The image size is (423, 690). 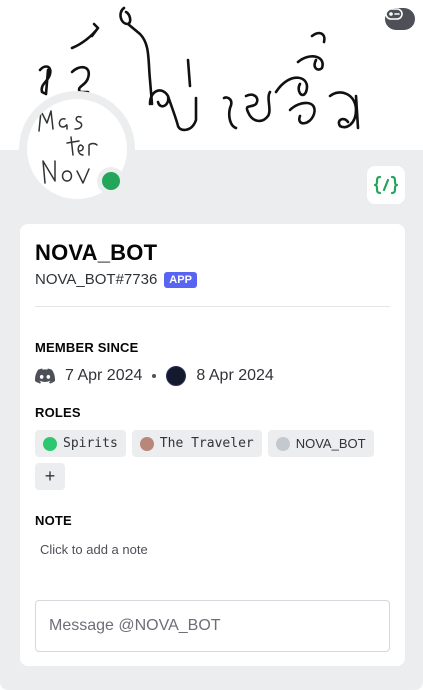 I want to click on note-input: Click to add a note, so click(x=94, y=549).